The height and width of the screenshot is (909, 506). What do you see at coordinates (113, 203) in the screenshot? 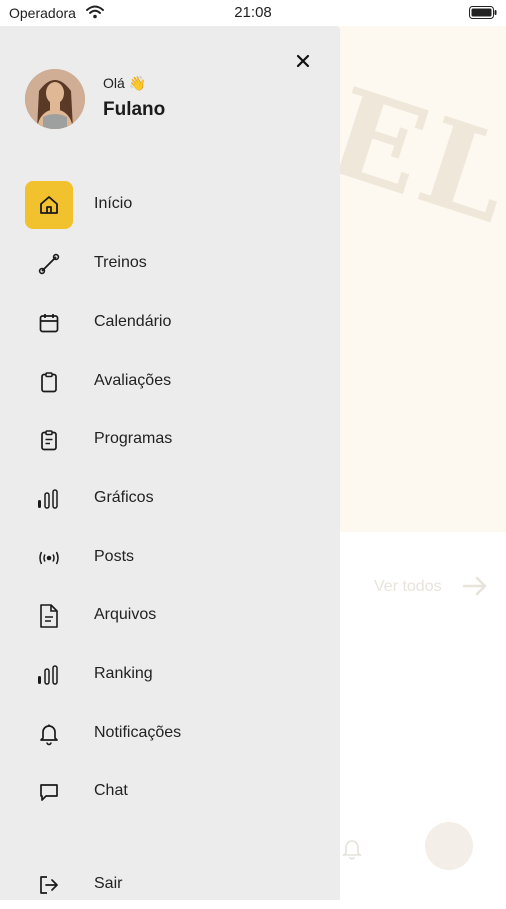
I see `menu-item-label: Início` at bounding box center [113, 203].